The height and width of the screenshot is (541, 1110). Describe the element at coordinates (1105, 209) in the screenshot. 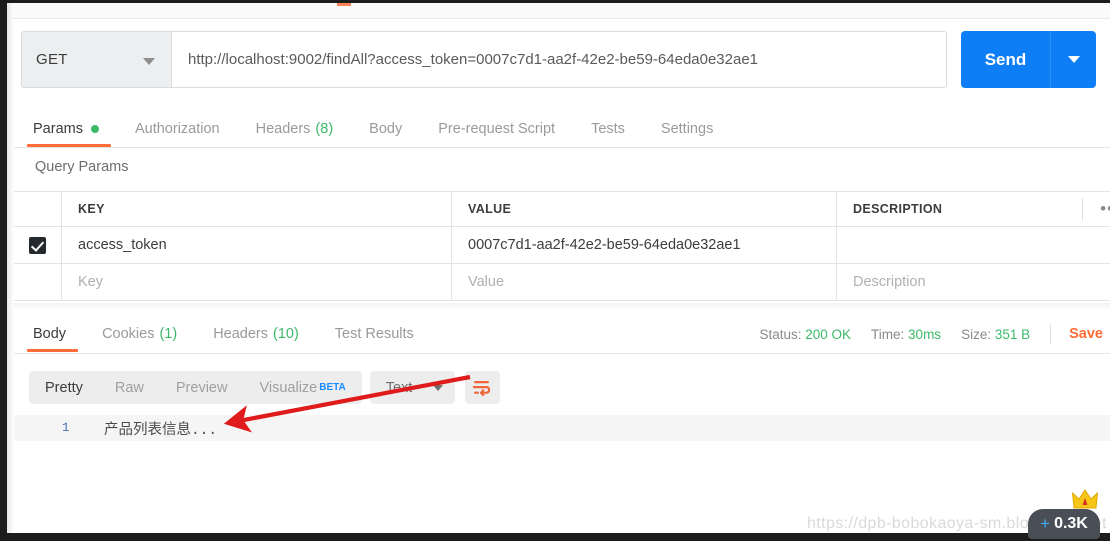

I see `ellipsis-icon: •••` at that location.